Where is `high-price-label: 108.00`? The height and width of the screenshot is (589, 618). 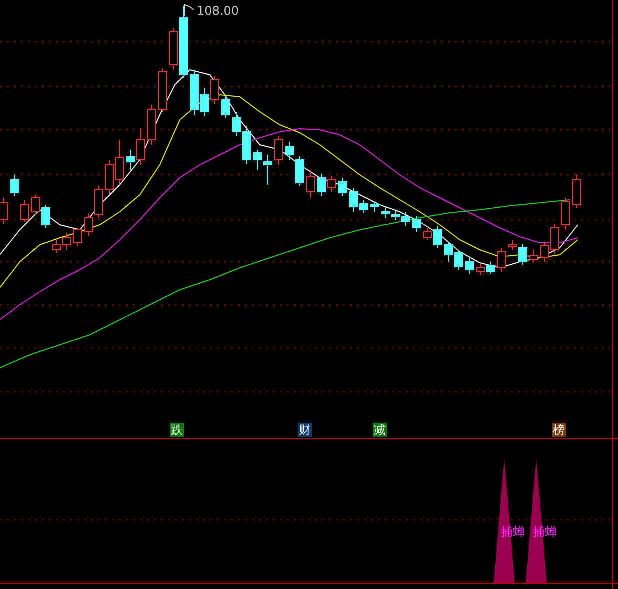 high-price-label: 108.00 is located at coordinates (218, 11).